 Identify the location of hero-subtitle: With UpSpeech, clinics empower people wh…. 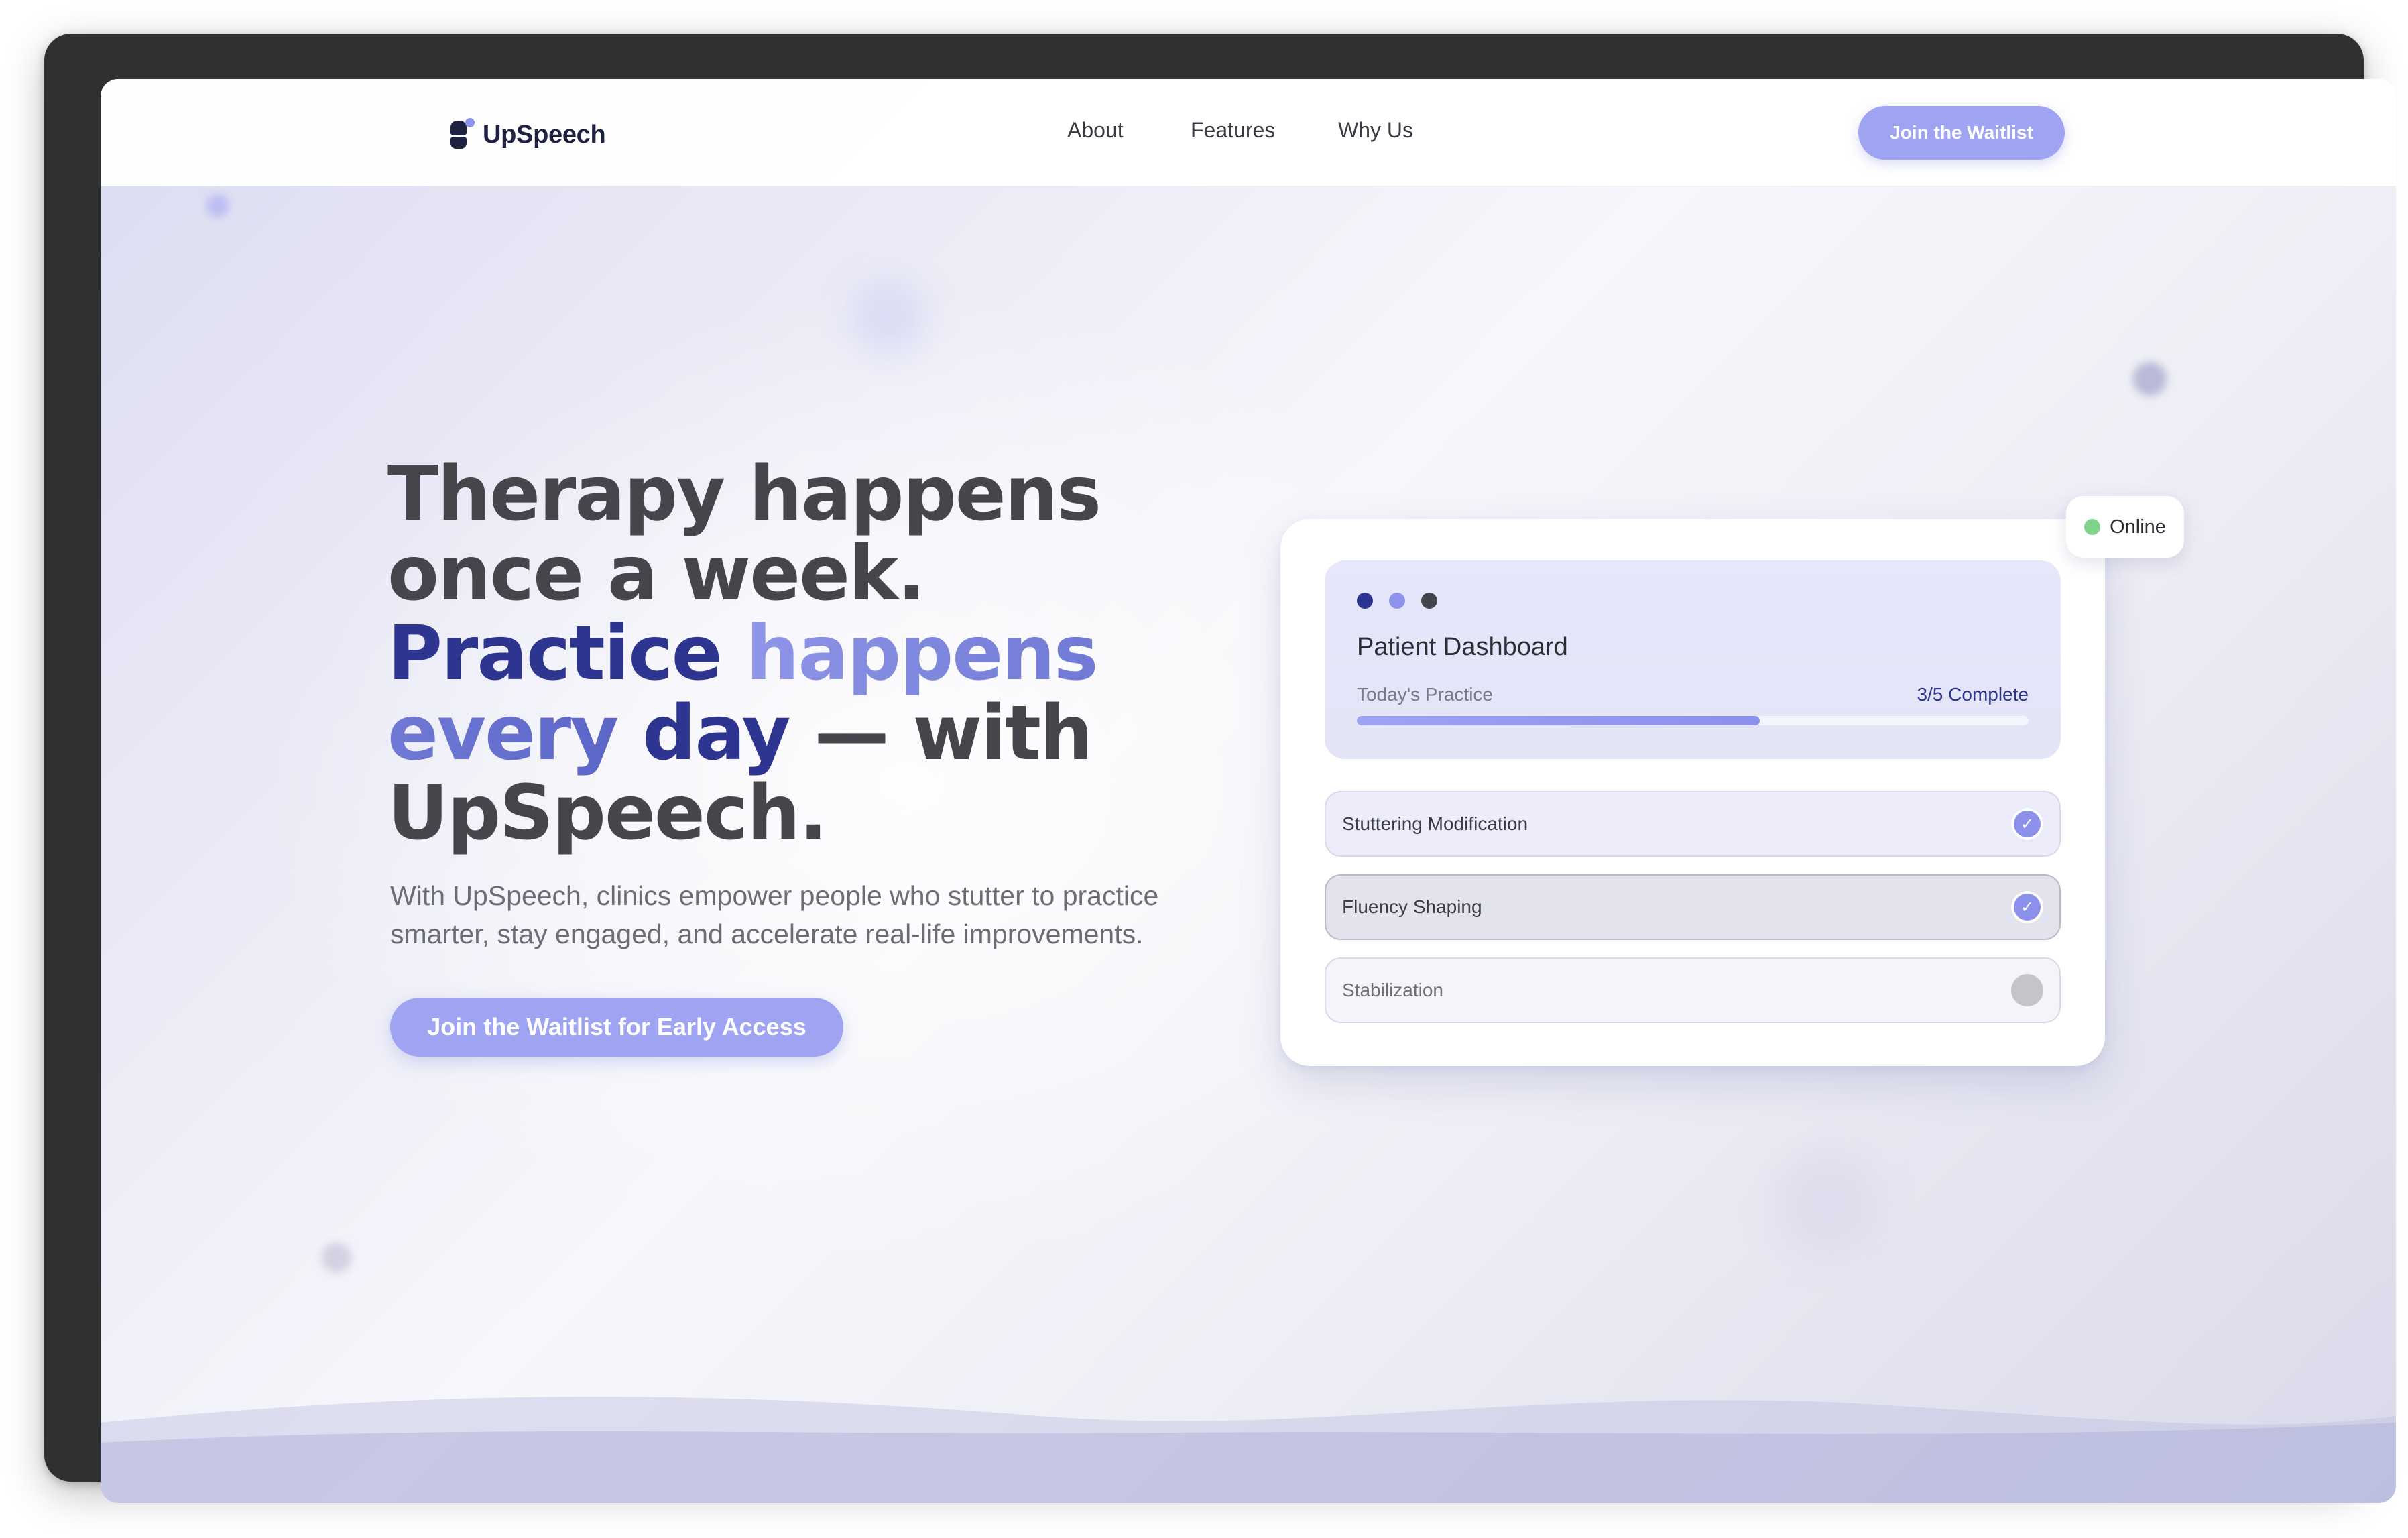
(774, 915).